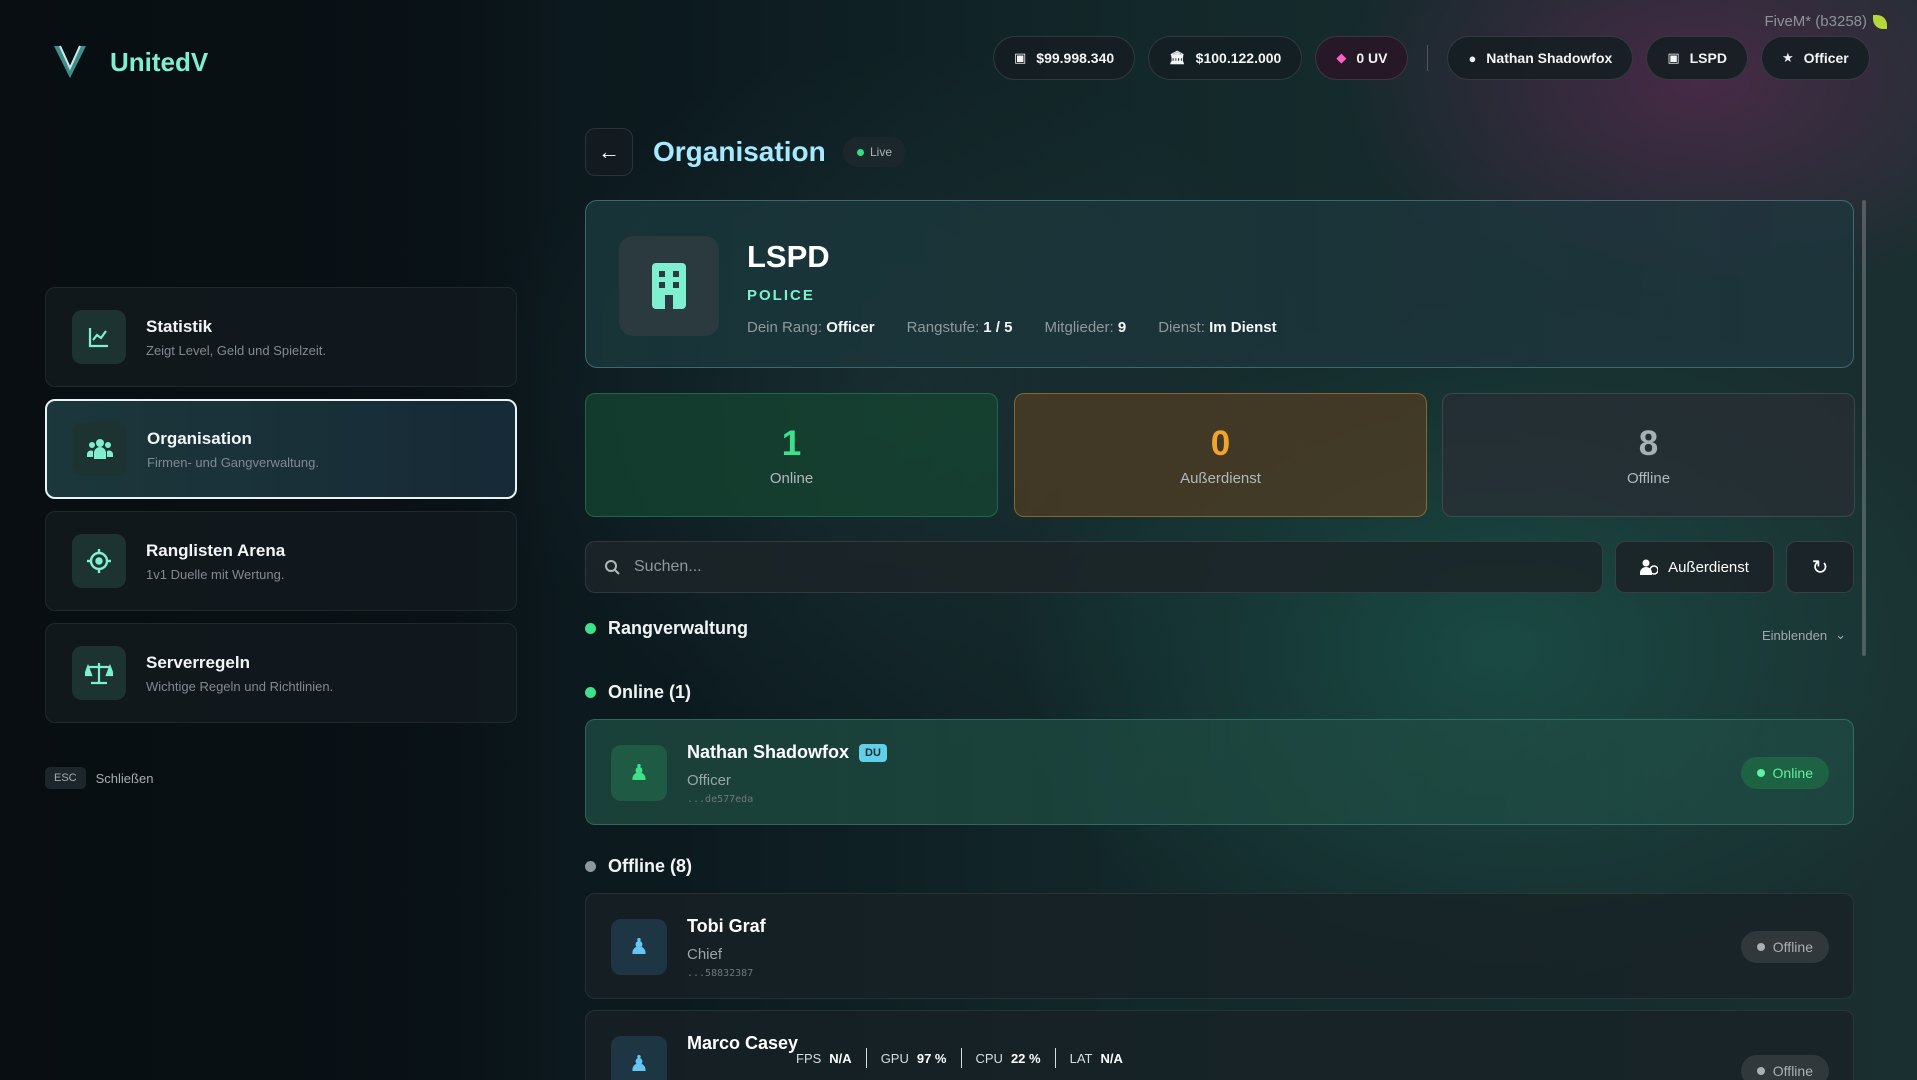  I want to click on client-label-text: FiveM* (b3258), so click(1815, 21).